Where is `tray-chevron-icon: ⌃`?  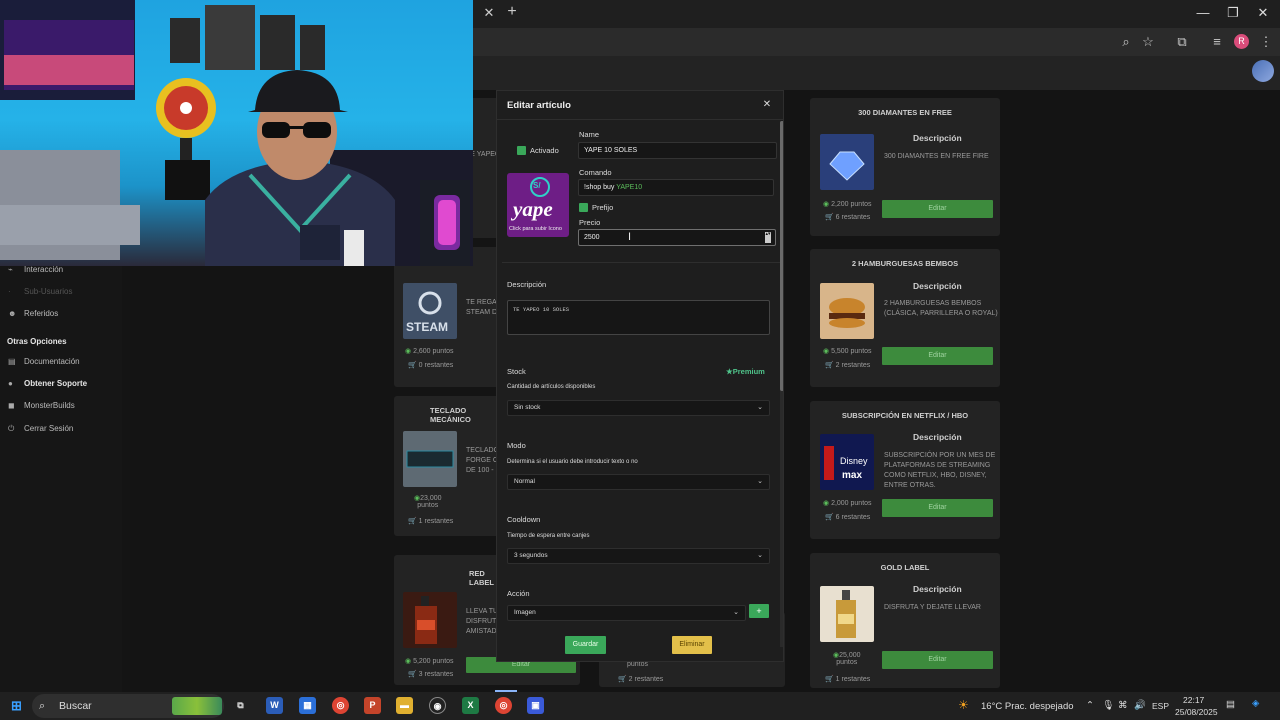 tray-chevron-icon: ⌃ is located at coordinates (1090, 705).